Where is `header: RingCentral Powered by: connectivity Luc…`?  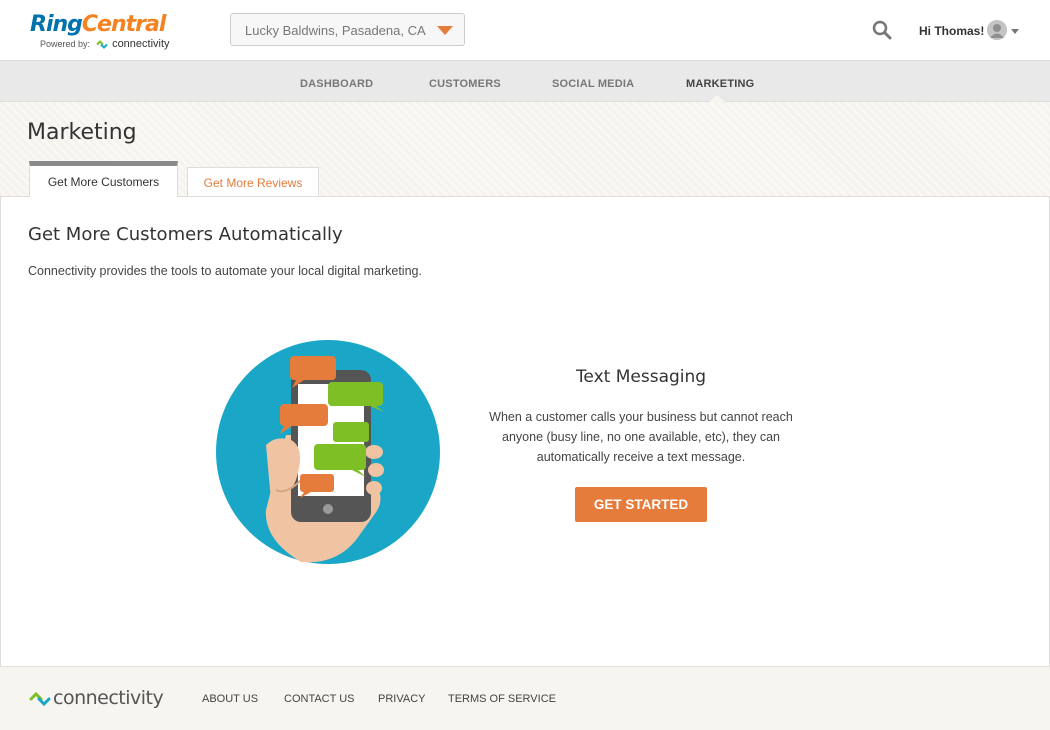 header: RingCentral Powered by: connectivity Luc… is located at coordinates (525, 30).